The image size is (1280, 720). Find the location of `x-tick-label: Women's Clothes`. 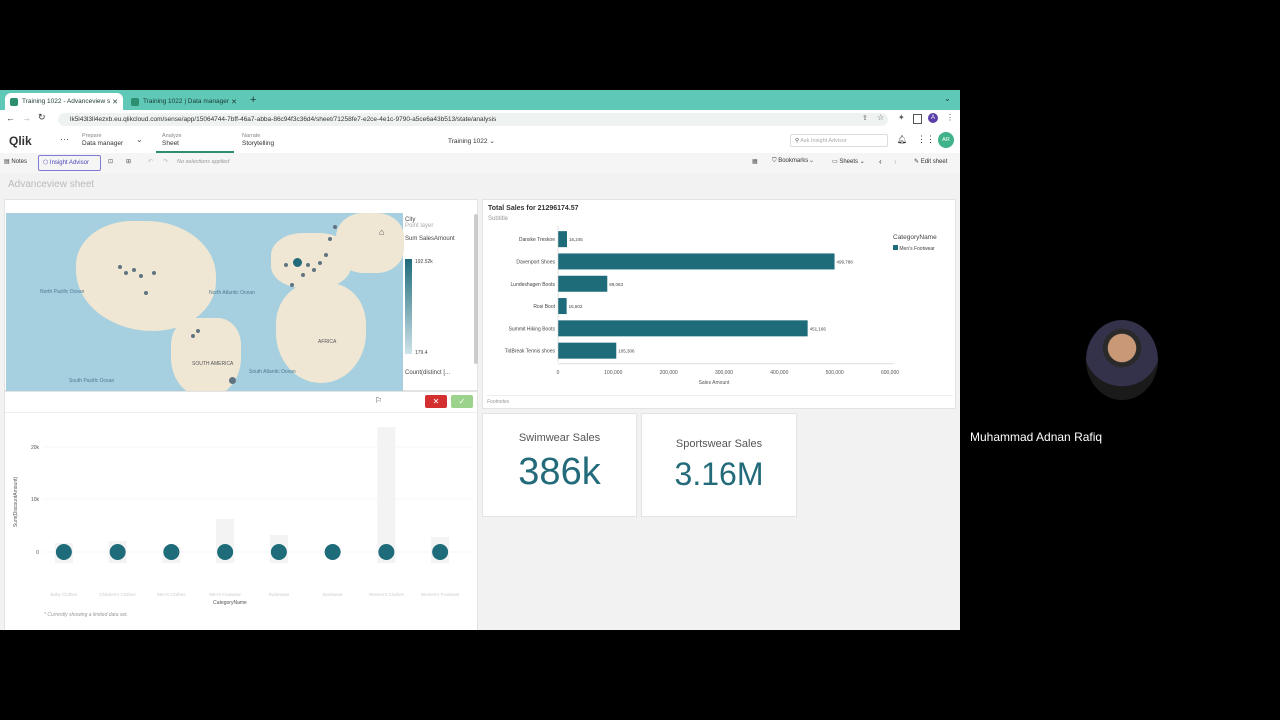

x-tick-label: Women's Clothes is located at coordinates (387, 594).